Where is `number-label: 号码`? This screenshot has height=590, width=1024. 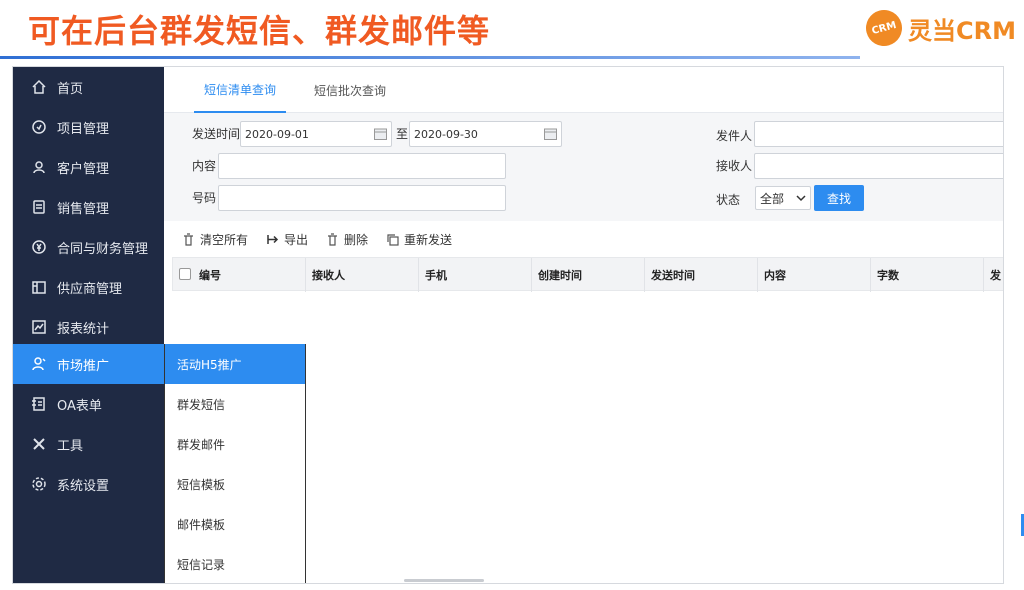 number-label: 号码 is located at coordinates (204, 198).